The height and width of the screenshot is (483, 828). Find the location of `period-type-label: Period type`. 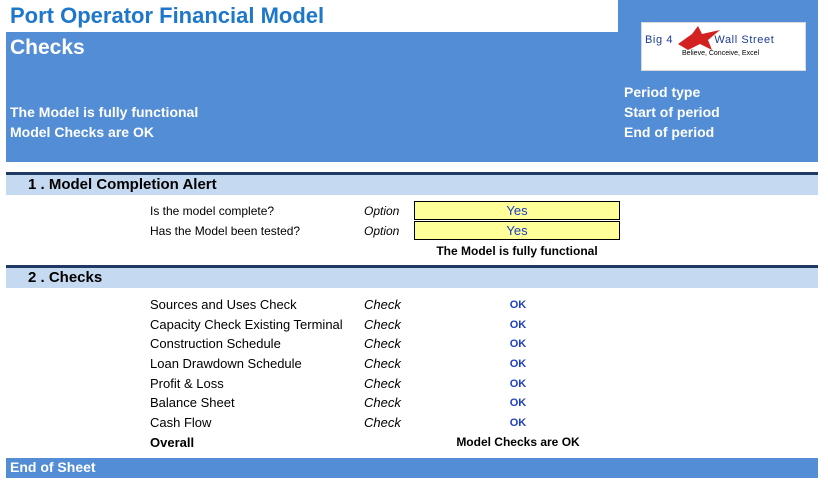

period-type-label: Period type is located at coordinates (662, 92).